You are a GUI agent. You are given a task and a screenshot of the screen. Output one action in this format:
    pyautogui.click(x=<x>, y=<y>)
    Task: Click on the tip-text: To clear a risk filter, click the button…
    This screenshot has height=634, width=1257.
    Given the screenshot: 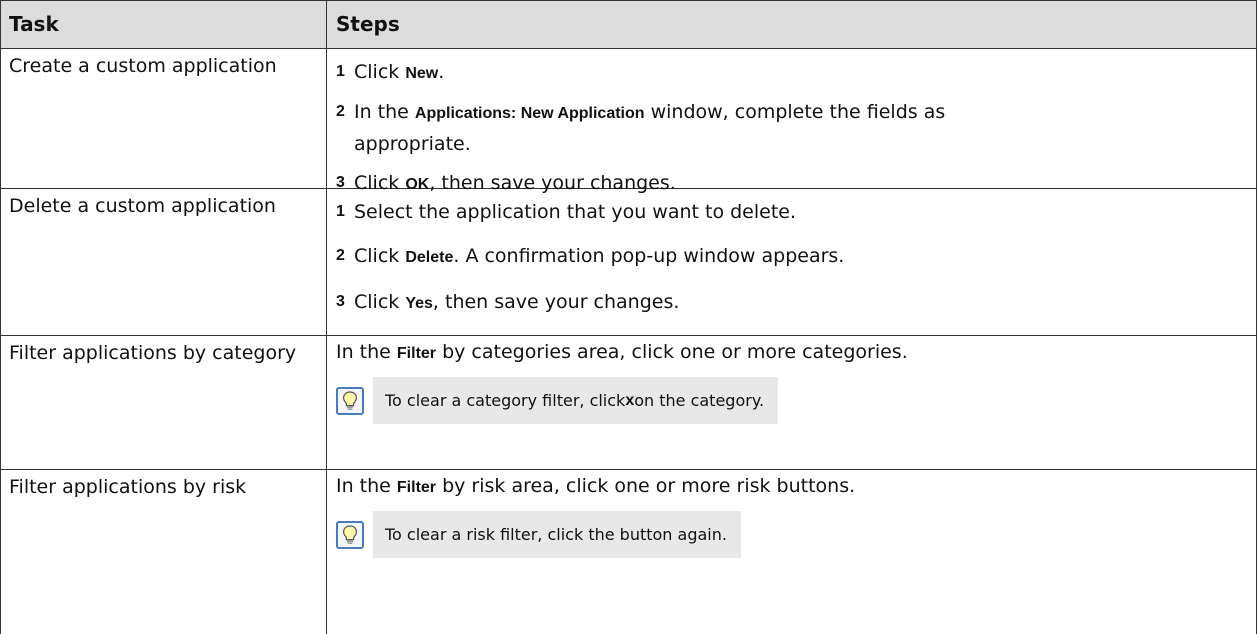 What is the action you would take?
    pyautogui.click(x=557, y=534)
    